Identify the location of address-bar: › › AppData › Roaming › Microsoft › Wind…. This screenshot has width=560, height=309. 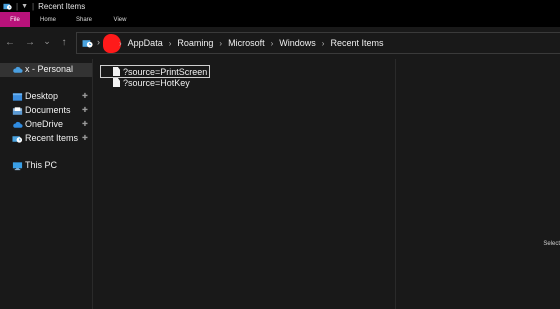
(318, 43).